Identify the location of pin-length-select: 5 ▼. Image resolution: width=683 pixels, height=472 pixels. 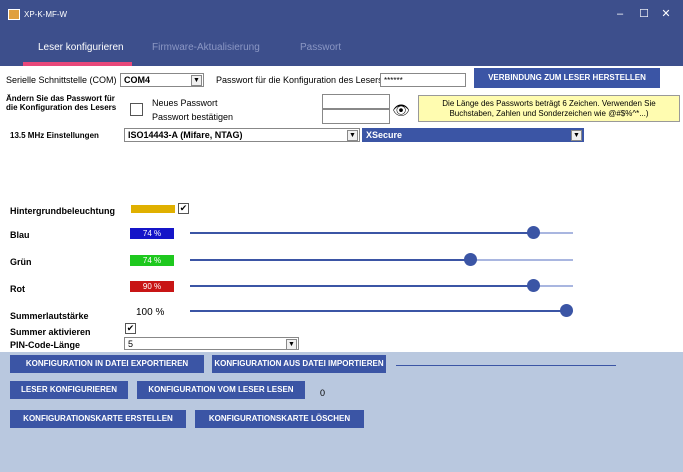
(211, 343).